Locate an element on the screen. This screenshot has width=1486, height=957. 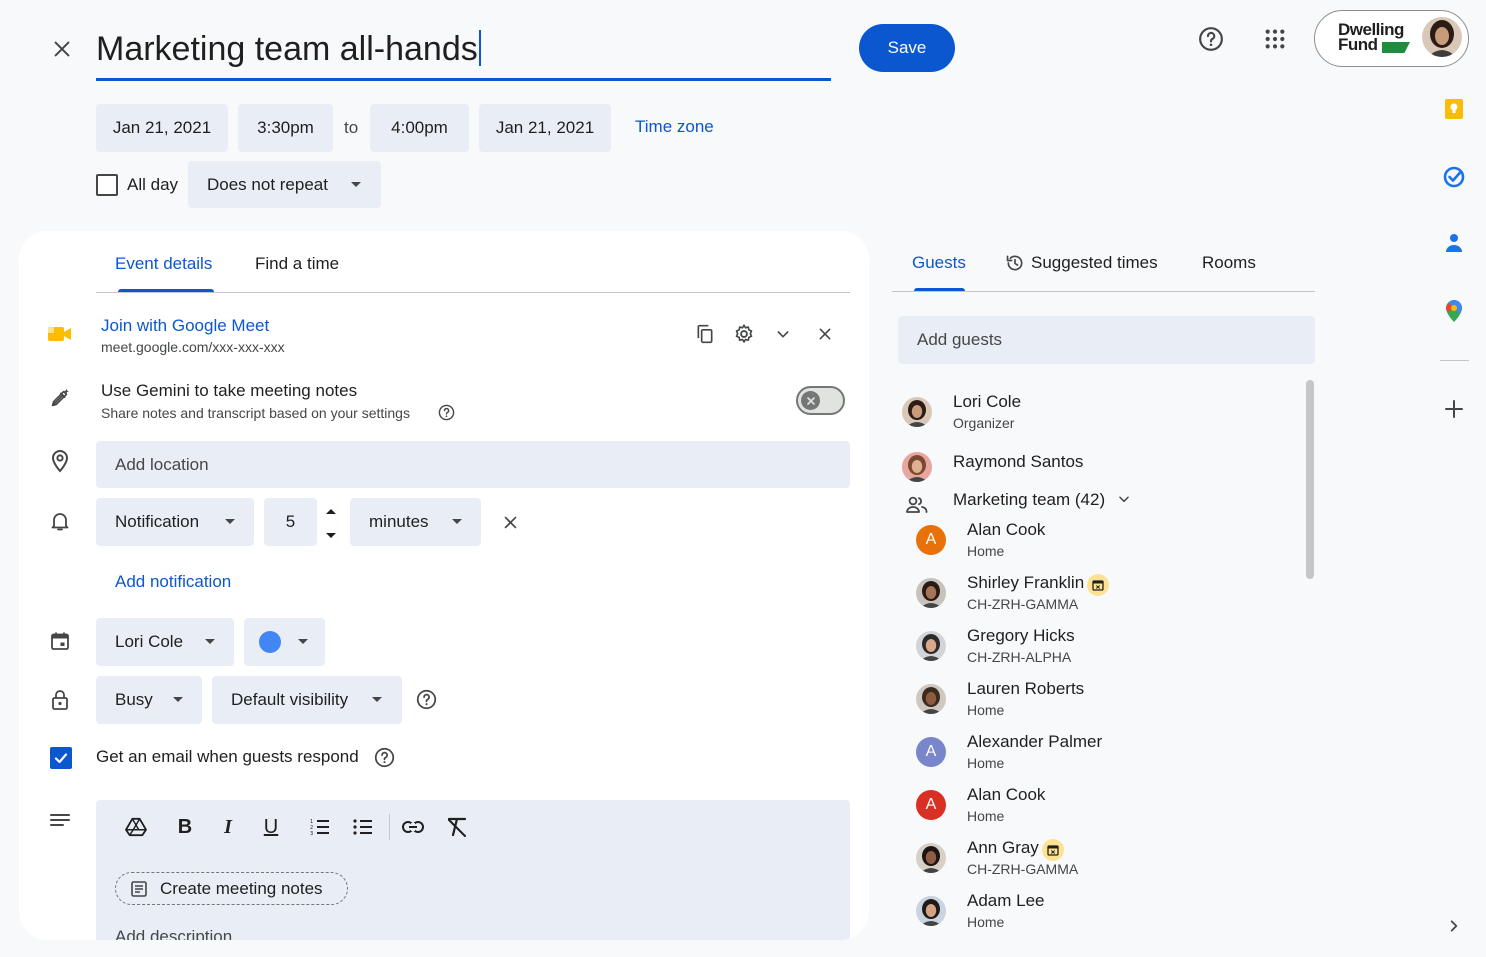
remove-notification-button is located at coordinates (510, 522).